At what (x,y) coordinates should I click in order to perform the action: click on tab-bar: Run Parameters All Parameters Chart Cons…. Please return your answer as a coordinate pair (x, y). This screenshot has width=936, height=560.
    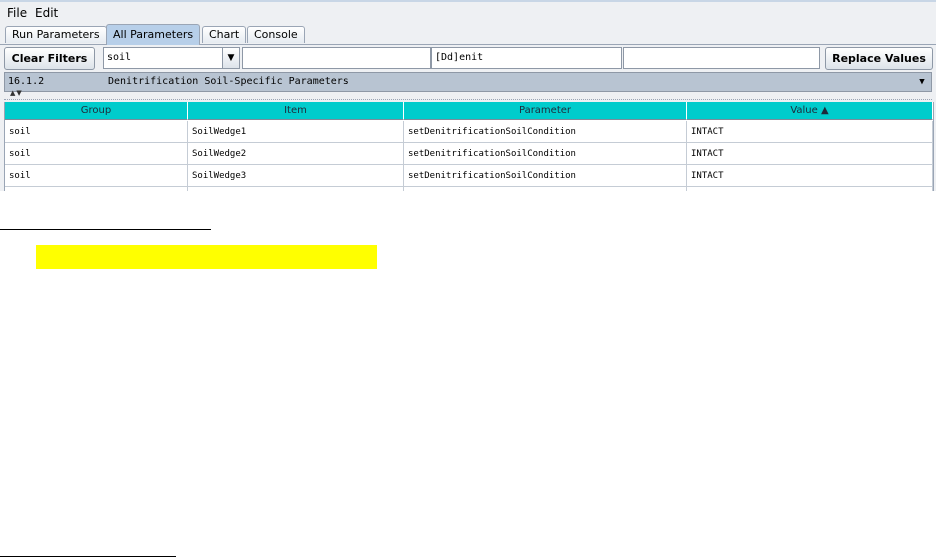
    Looking at the image, I should click on (468, 34).